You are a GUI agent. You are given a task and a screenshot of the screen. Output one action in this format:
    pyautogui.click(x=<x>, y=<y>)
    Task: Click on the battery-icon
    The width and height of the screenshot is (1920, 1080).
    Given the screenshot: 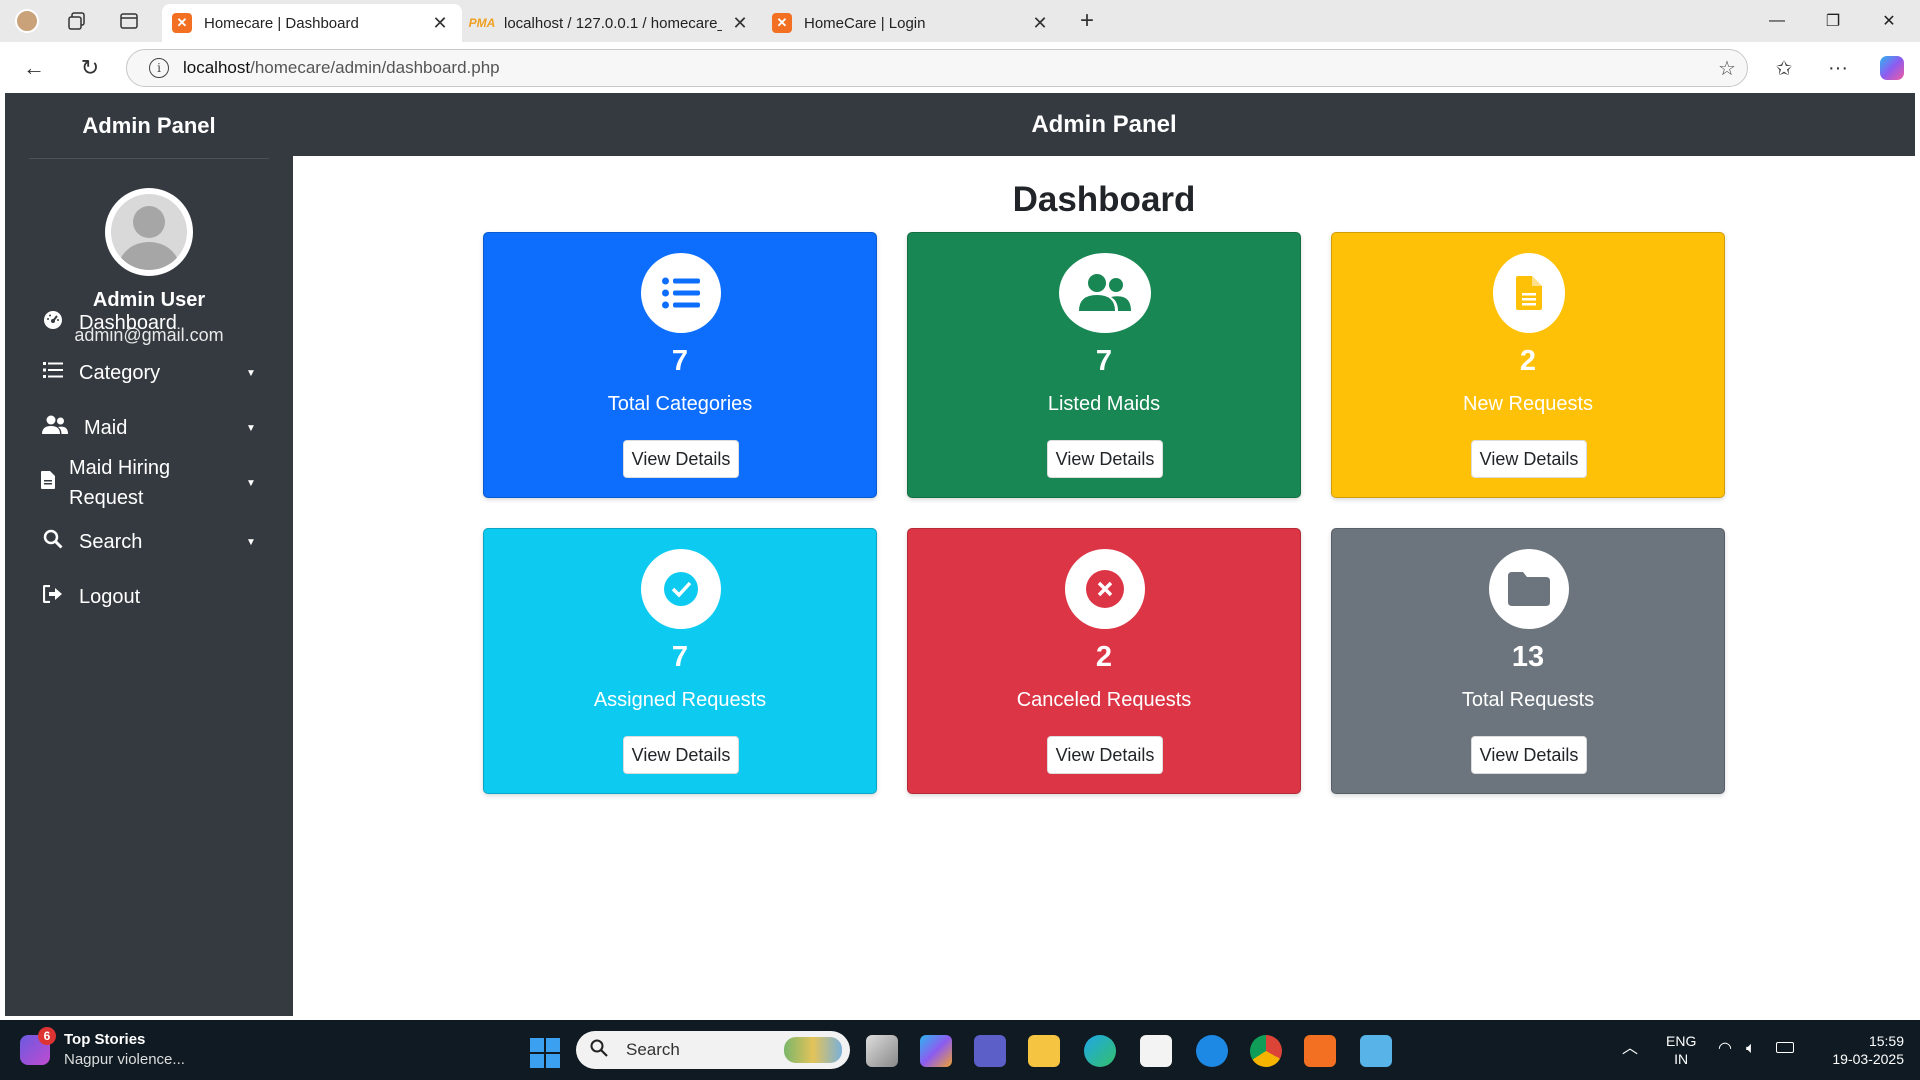 What is the action you would take?
    pyautogui.click(x=1785, y=1047)
    